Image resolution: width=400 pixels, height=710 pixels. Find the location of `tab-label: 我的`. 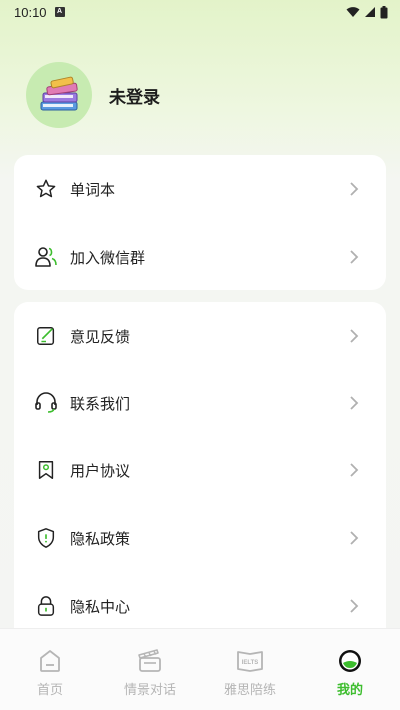

tab-label: 我的 is located at coordinates (349, 690).